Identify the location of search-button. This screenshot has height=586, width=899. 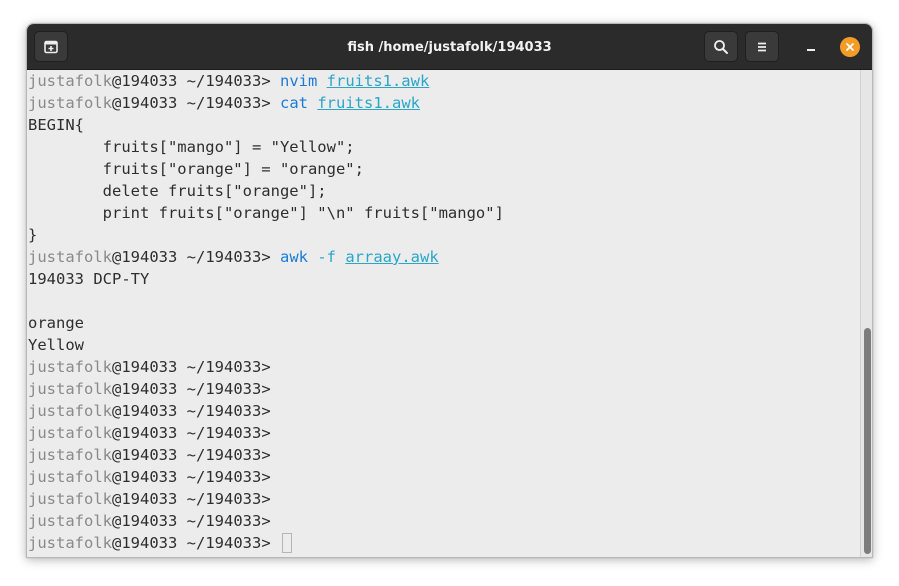
(721, 46).